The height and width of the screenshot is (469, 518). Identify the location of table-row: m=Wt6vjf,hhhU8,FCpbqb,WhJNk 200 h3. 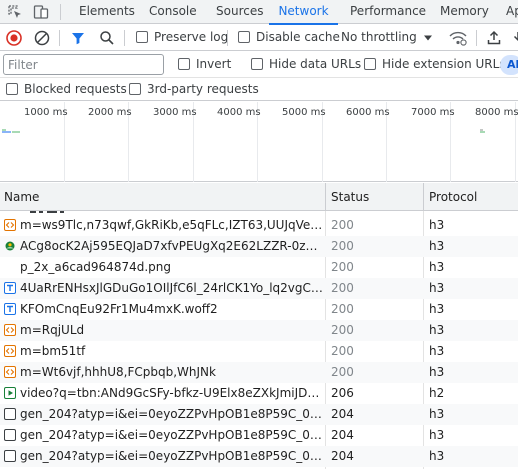
(259, 372).